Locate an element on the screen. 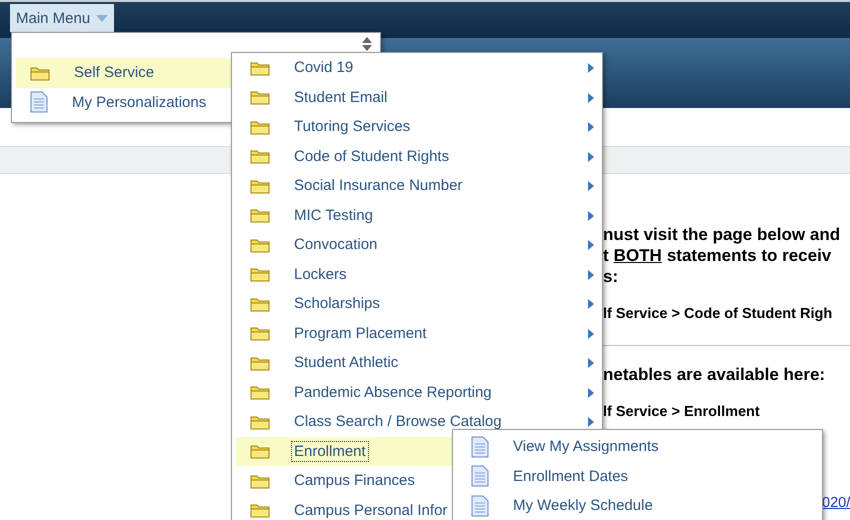  instruction-text: nust visit the page below and is located at coordinates (721, 234).